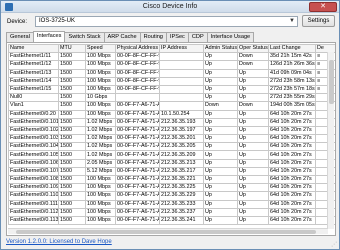  I want to click on table-cell: 10.1.50.254, so click(181, 114).